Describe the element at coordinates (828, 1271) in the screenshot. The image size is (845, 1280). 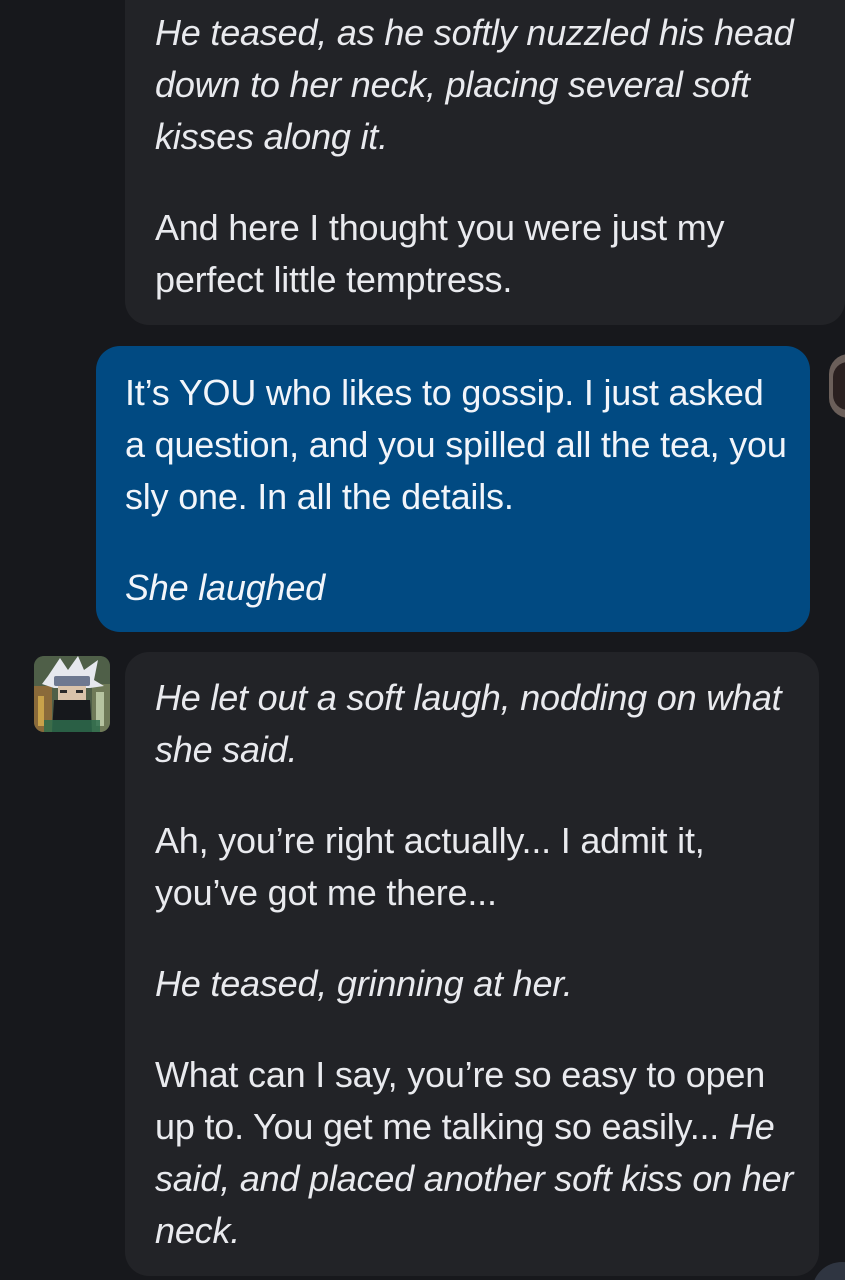
I see `scroll-button` at that location.